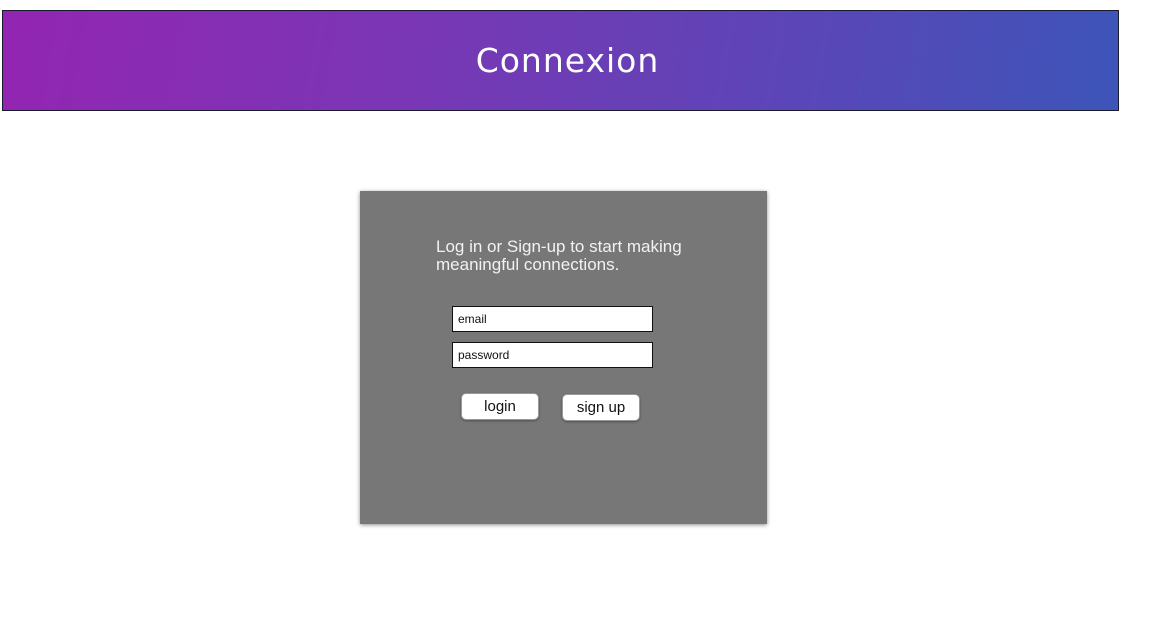 The height and width of the screenshot is (624, 1160). I want to click on app-title: Connexion, so click(567, 60).